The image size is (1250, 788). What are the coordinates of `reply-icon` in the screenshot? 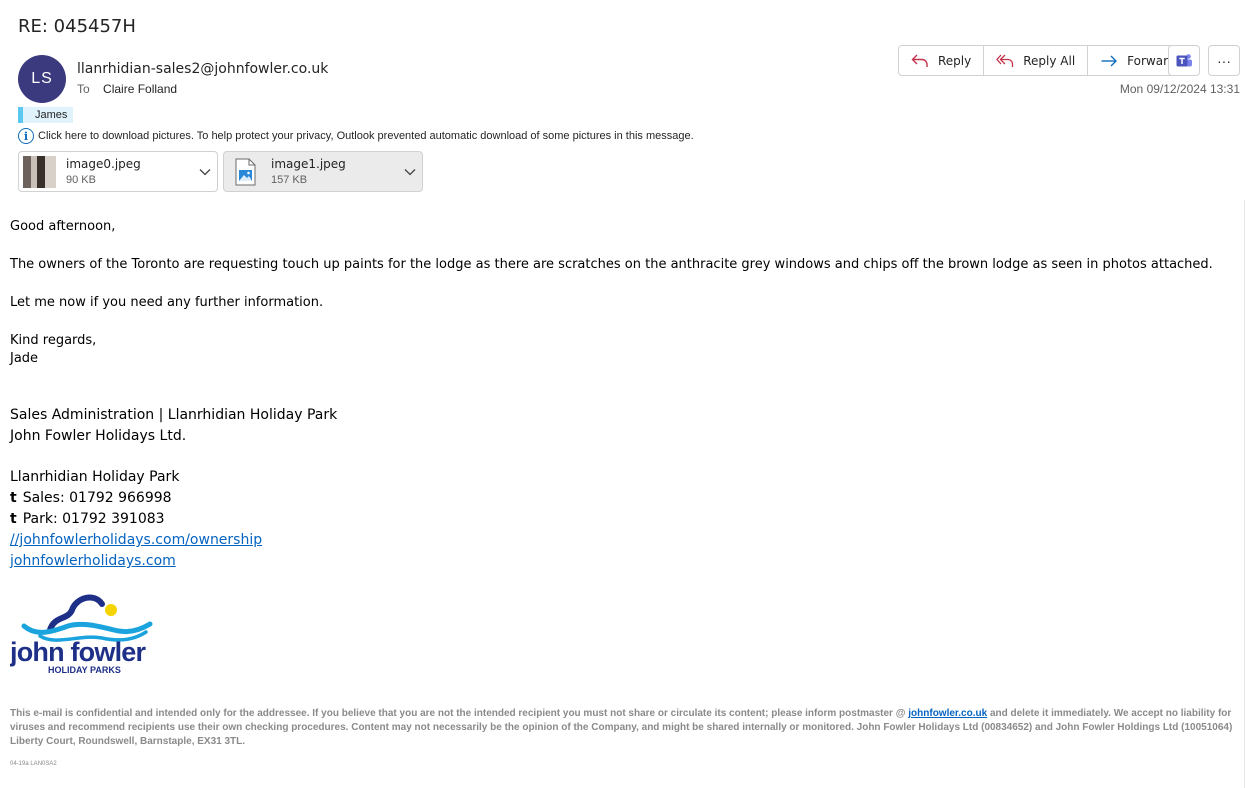 It's located at (919, 60).